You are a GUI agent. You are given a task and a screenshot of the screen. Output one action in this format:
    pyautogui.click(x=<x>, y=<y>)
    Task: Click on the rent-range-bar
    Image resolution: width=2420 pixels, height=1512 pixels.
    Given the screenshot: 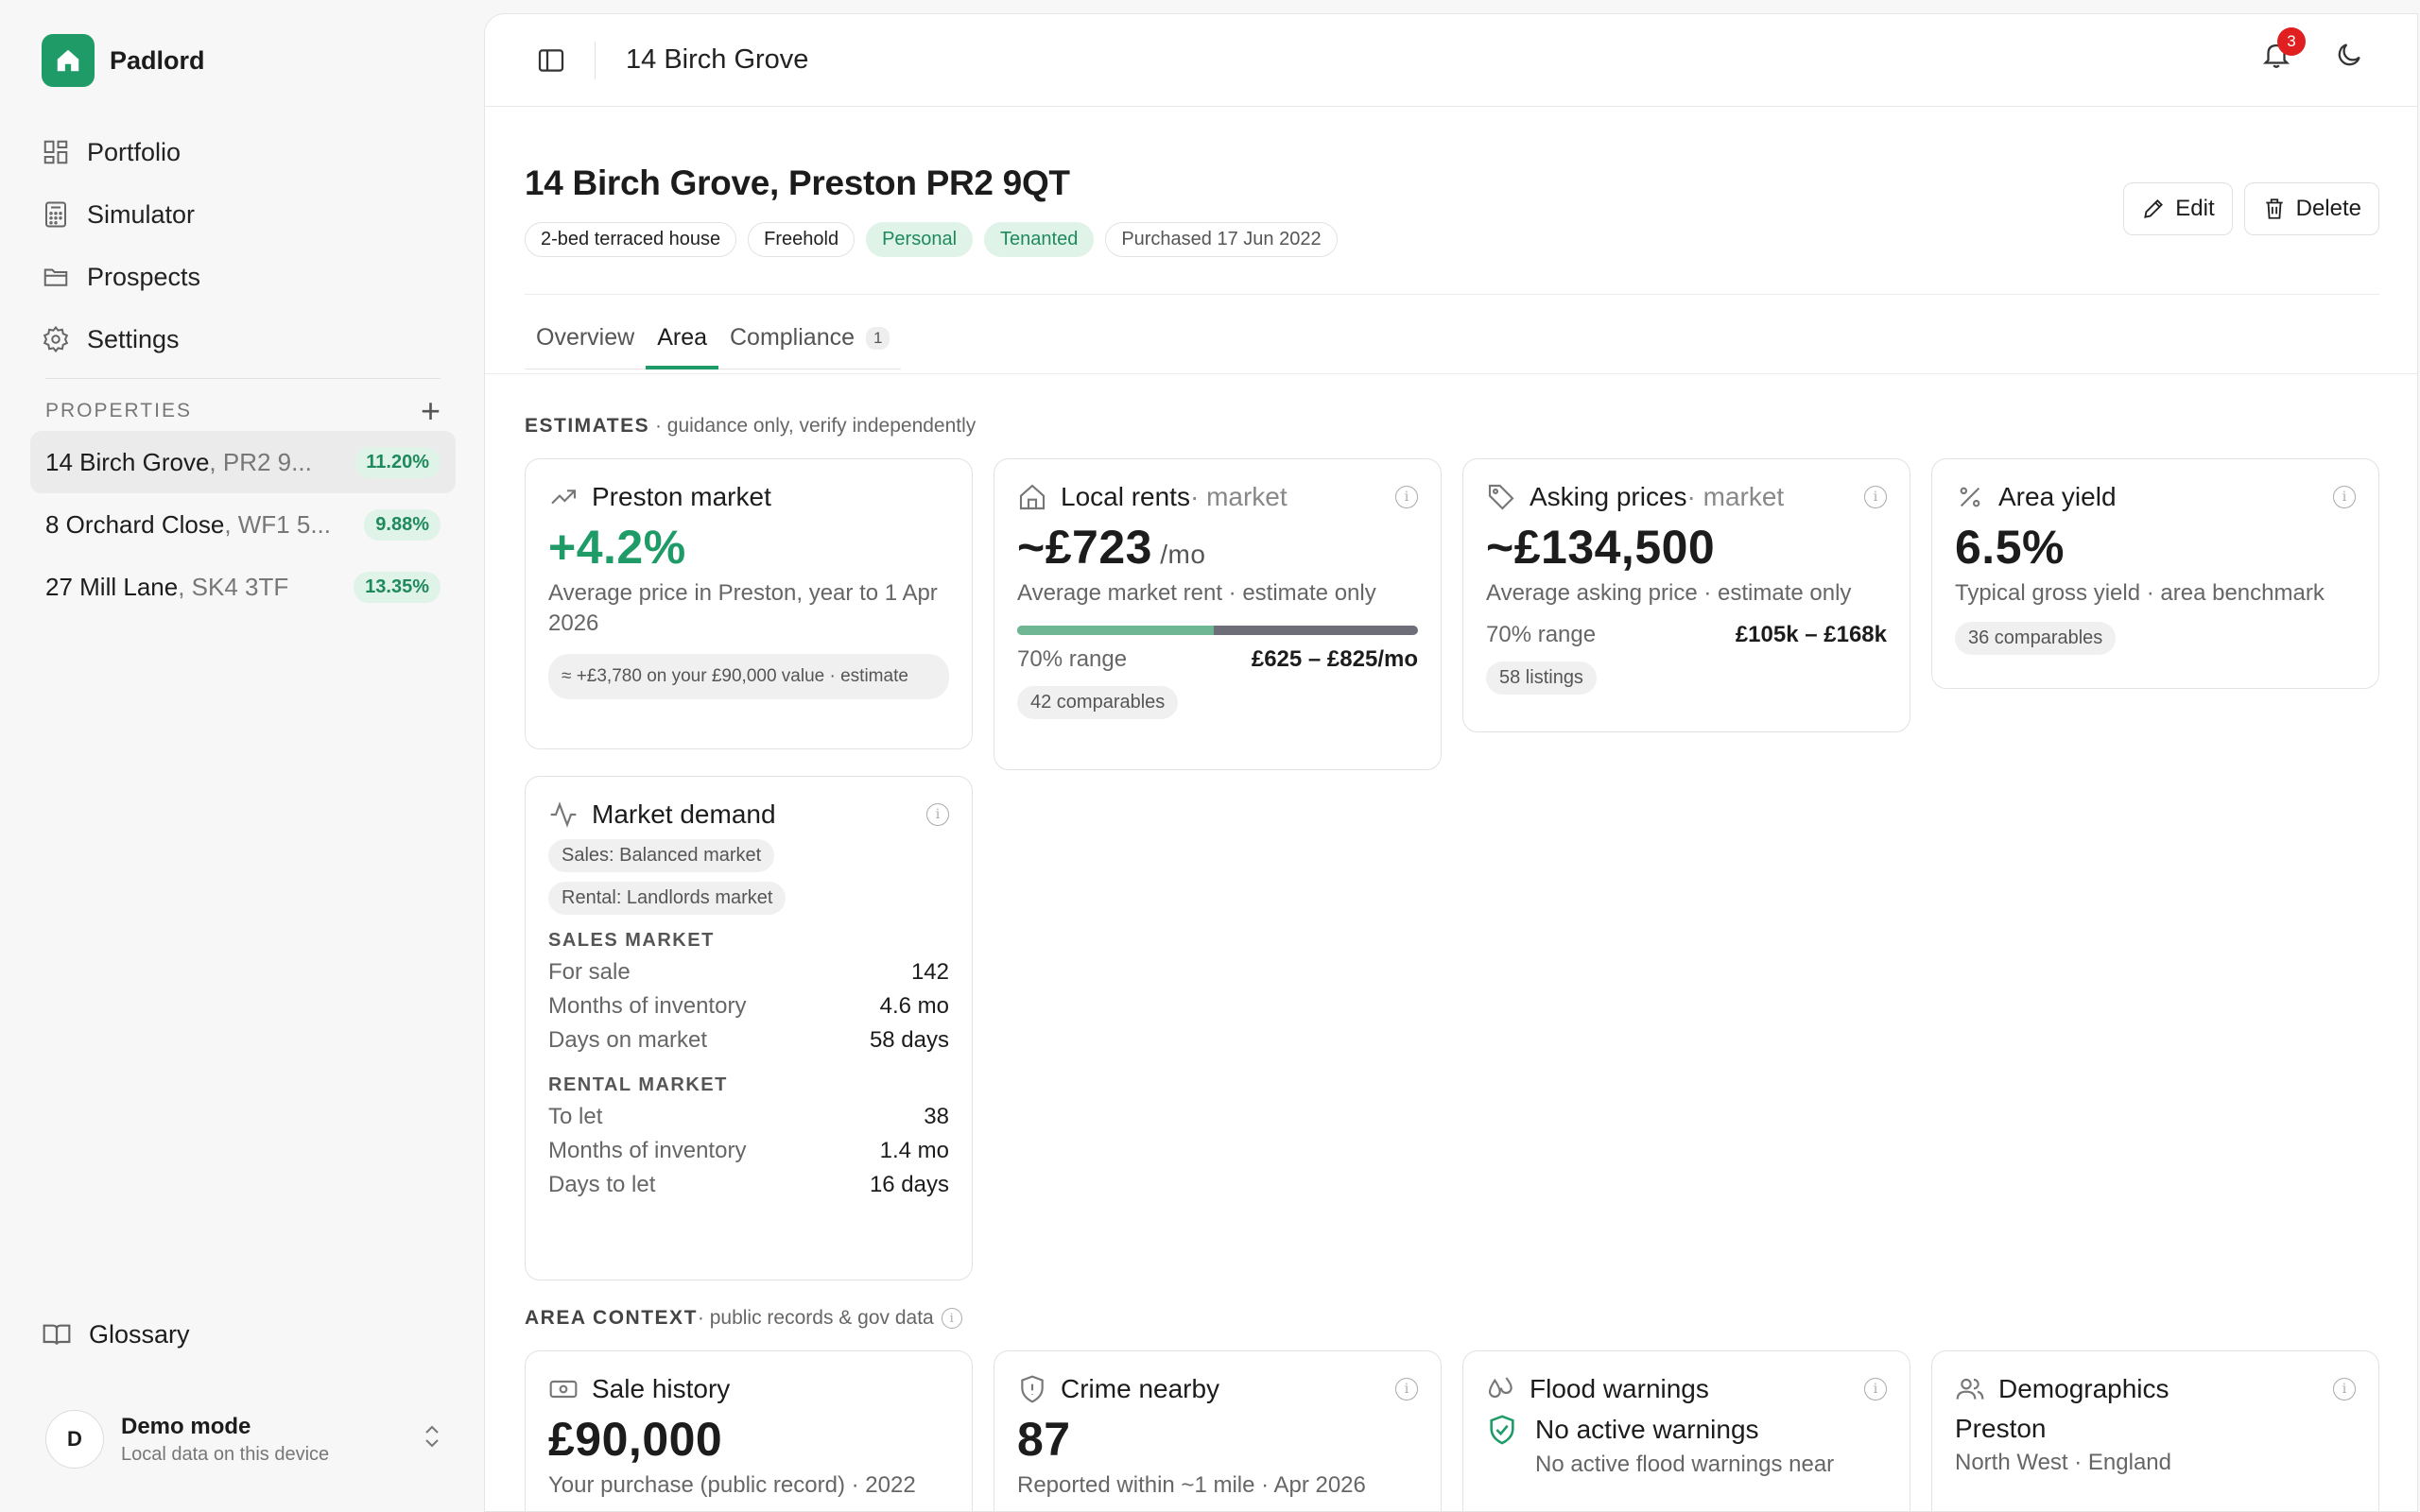 What is the action you would take?
    pyautogui.click(x=1217, y=630)
    